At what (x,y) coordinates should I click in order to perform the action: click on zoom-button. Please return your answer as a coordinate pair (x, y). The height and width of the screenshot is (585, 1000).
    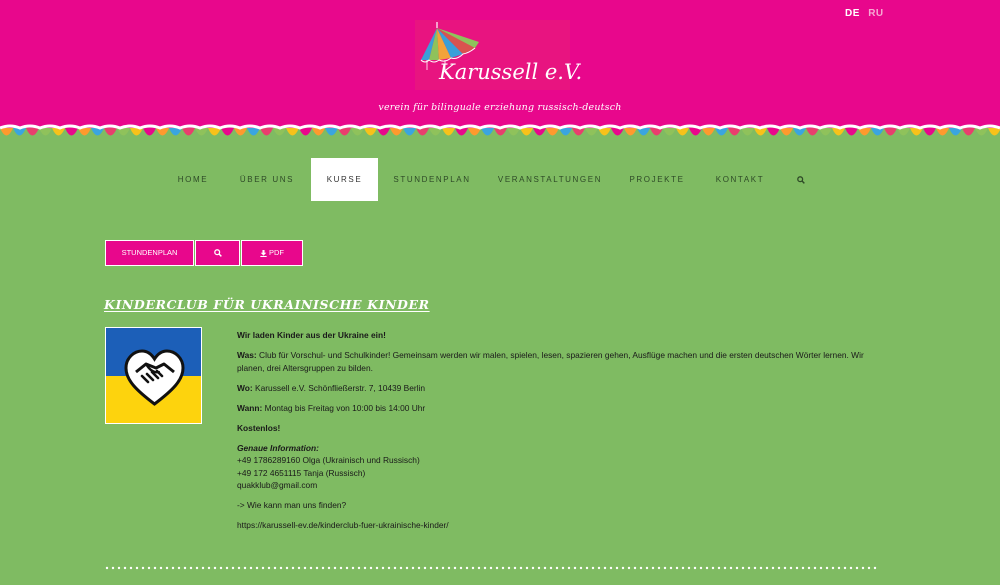
    Looking at the image, I should click on (217, 253).